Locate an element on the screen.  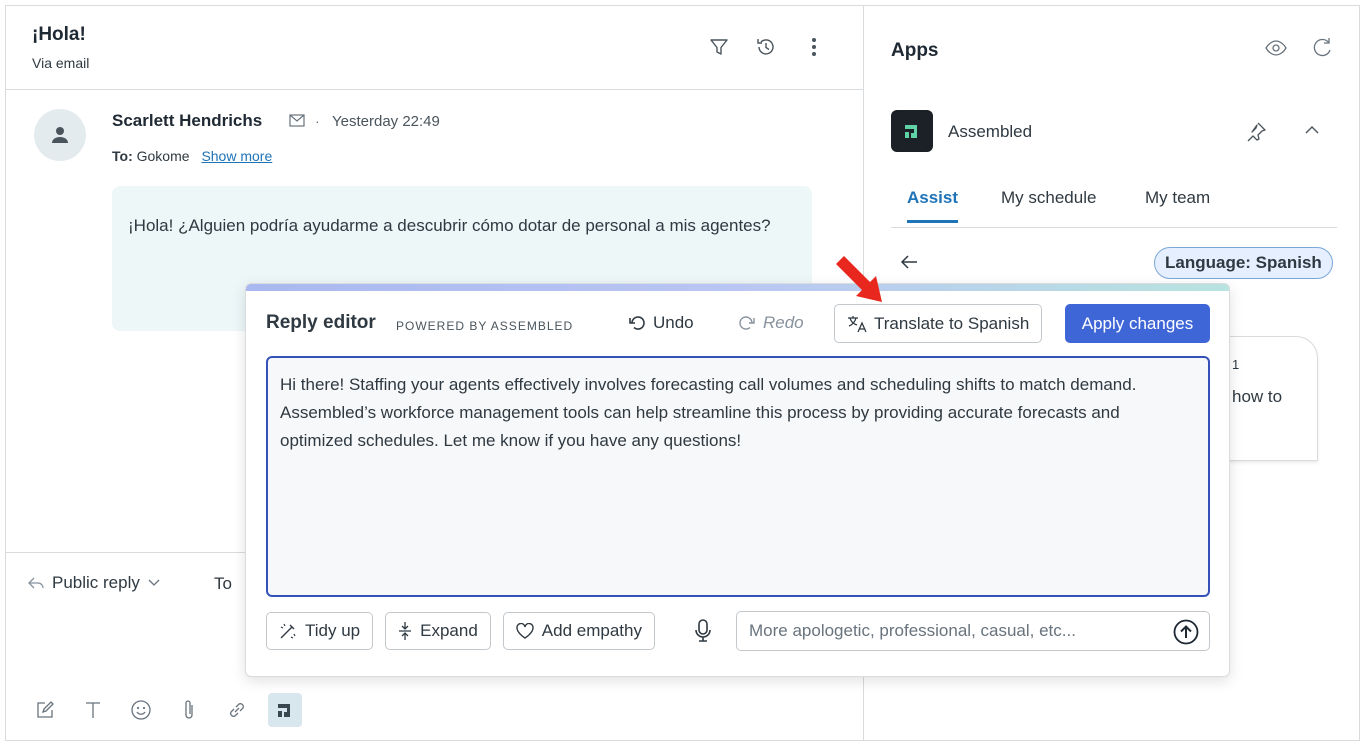
editor-actions: Tidy up Expand Add empathy is located at coordinates (460, 631).